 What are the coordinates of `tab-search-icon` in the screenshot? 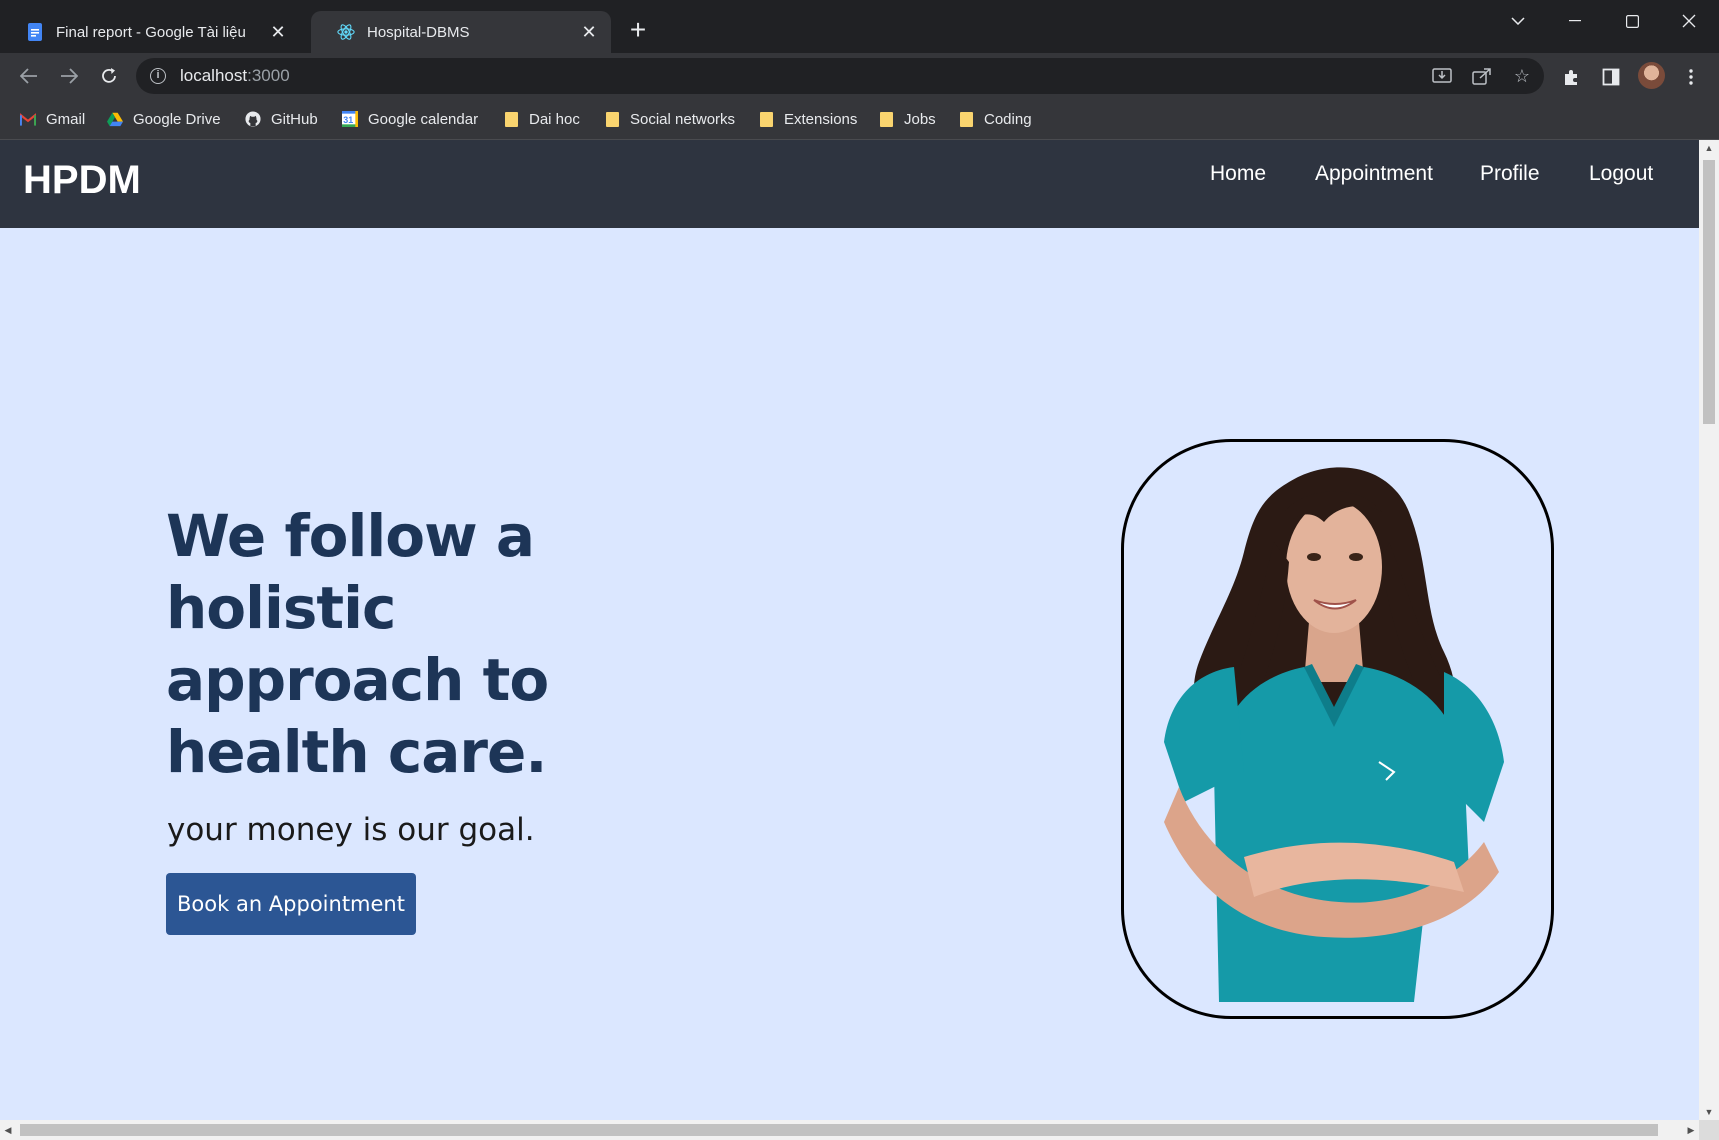 It's located at (1518, 21).